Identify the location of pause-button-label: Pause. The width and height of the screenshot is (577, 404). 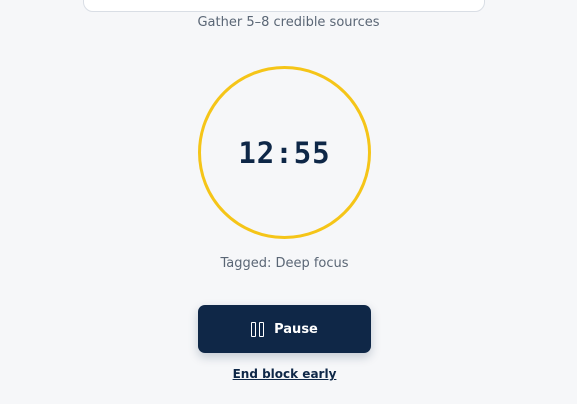
(296, 329).